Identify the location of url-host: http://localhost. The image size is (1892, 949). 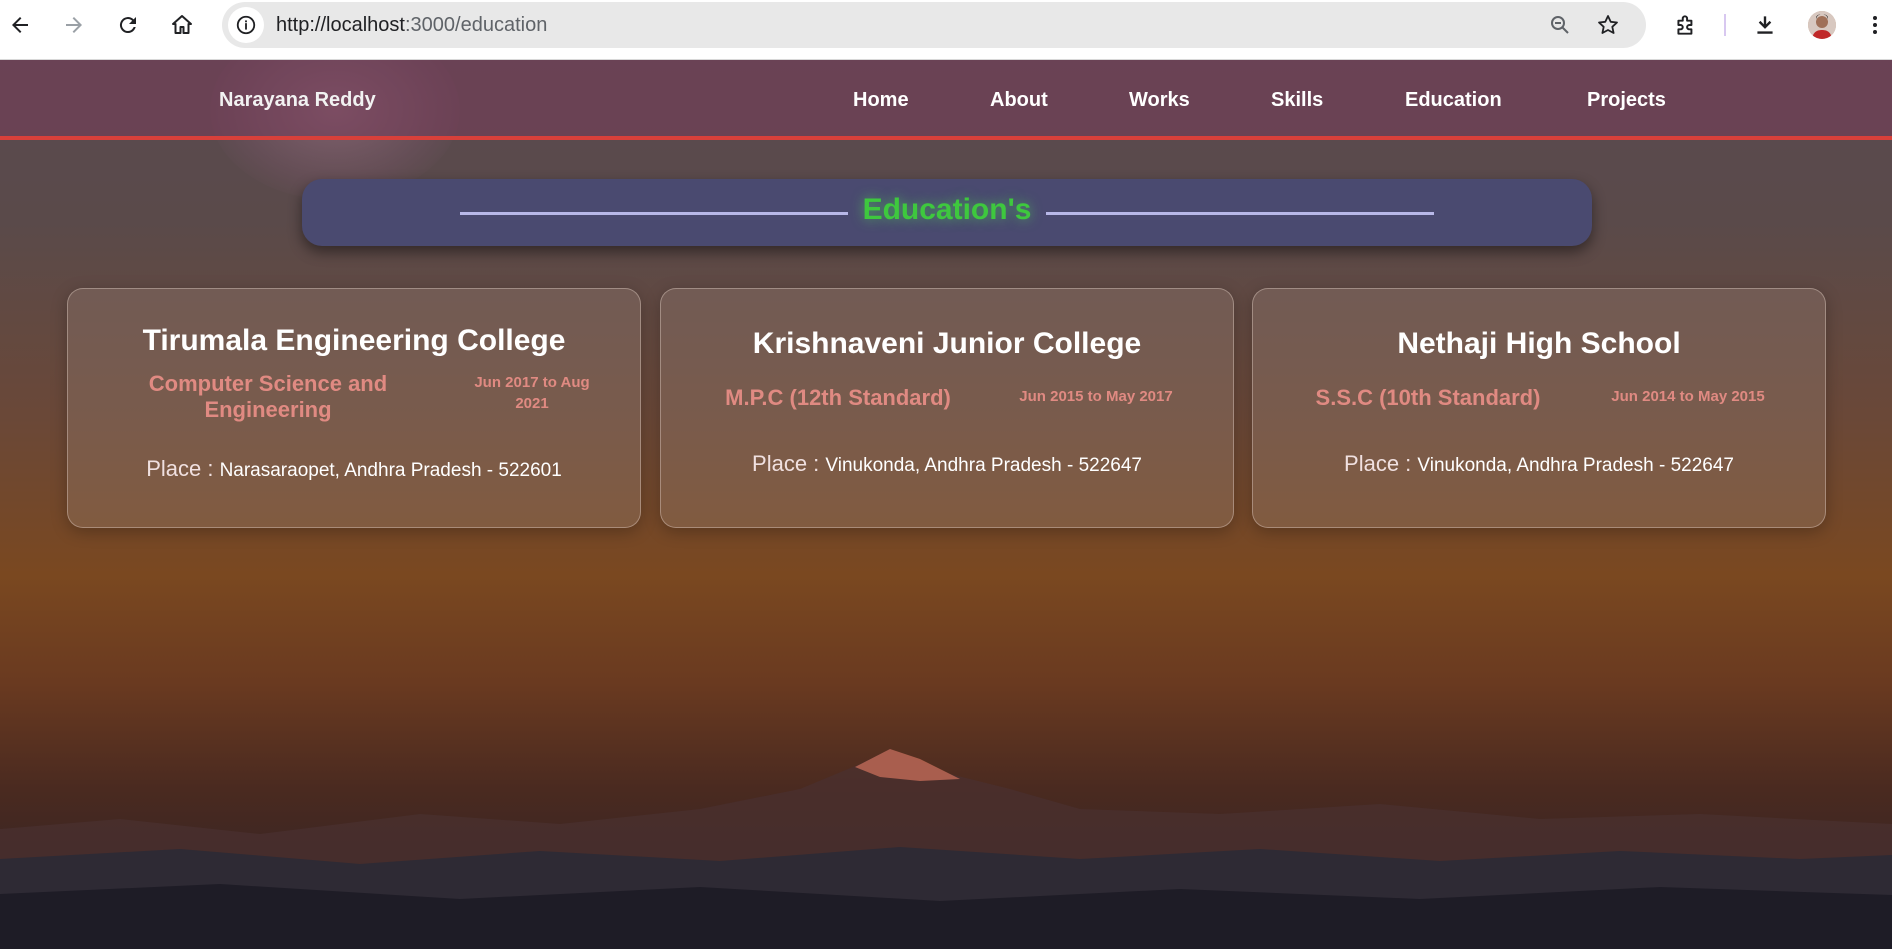
(340, 25).